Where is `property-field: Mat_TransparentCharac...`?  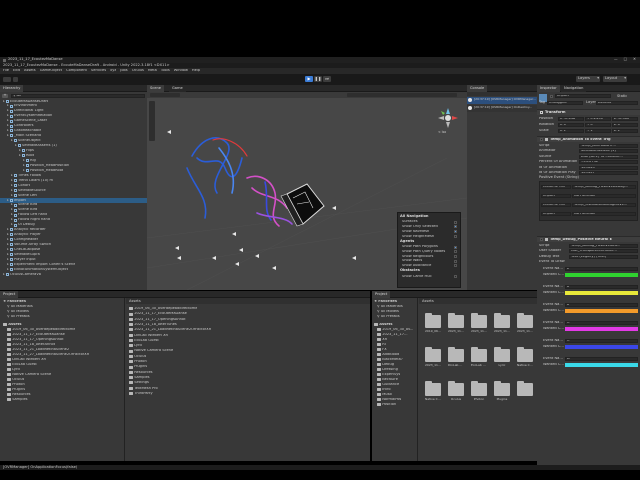 property-field: Mat_TransparentCharac... is located at coordinates (603, 251).